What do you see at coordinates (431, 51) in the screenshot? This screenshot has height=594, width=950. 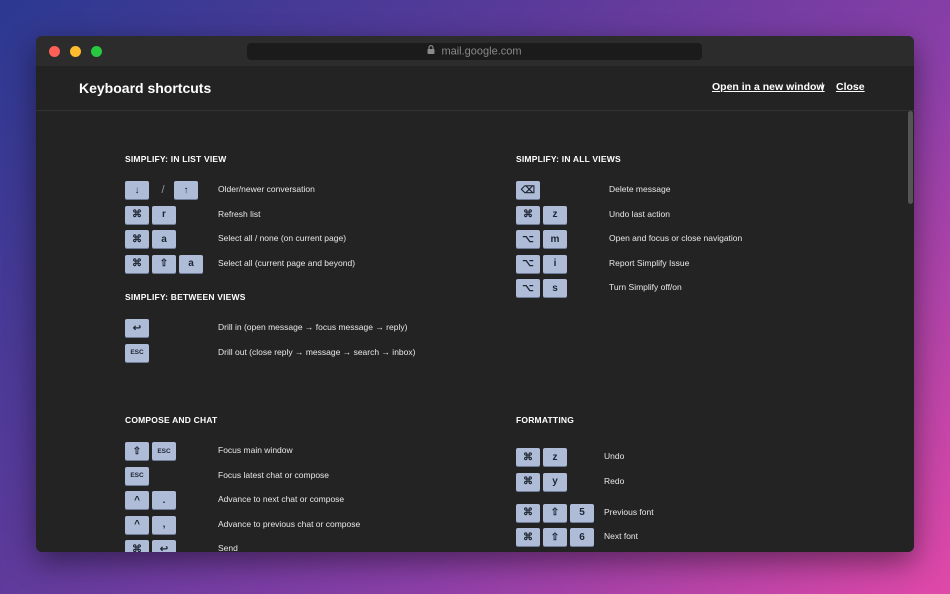 I see `lock-icon` at bounding box center [431, 51].